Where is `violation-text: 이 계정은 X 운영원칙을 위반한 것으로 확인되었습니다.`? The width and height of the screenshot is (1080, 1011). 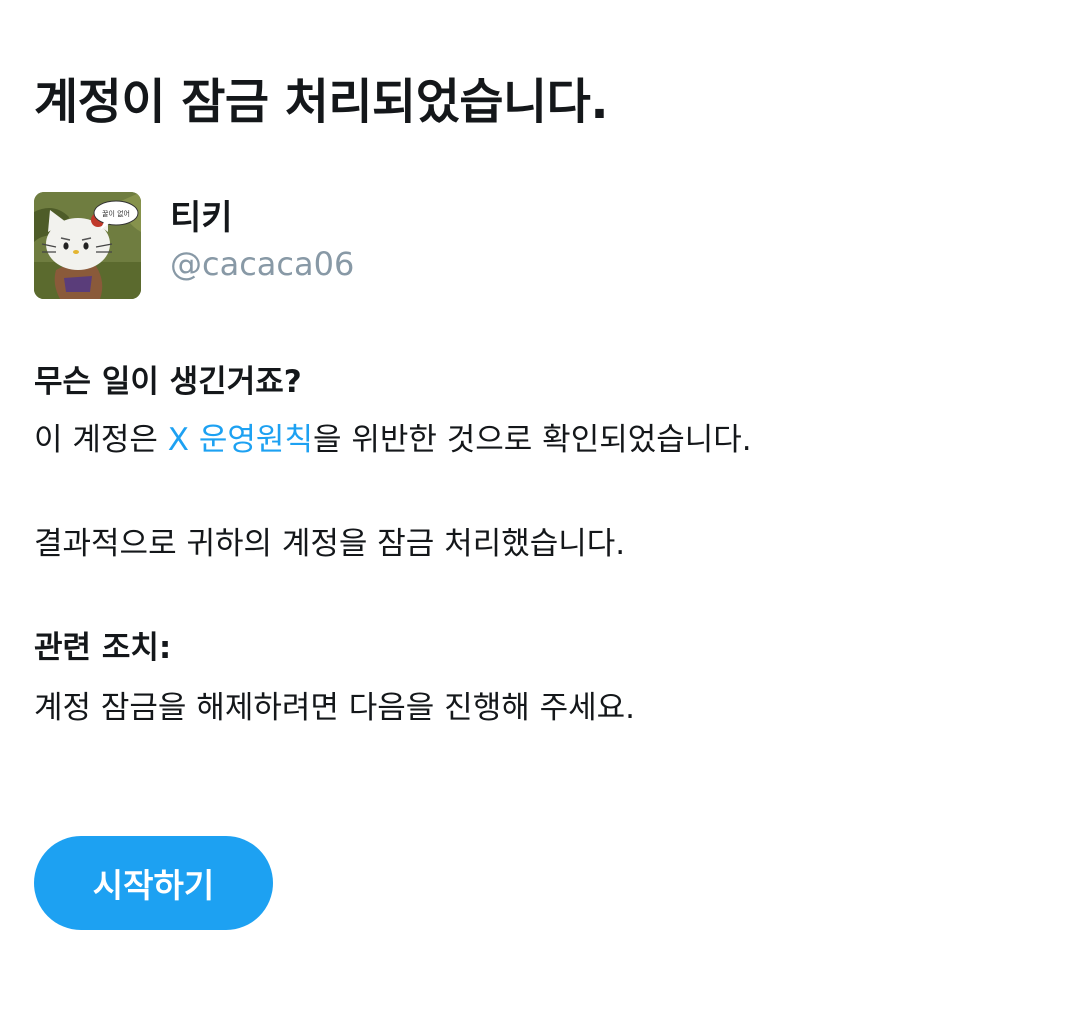
violation-text: 이 계정은 X 운영원칙을 위반한 것으로 확인되었습니다. is located at coordinates (393, 440).